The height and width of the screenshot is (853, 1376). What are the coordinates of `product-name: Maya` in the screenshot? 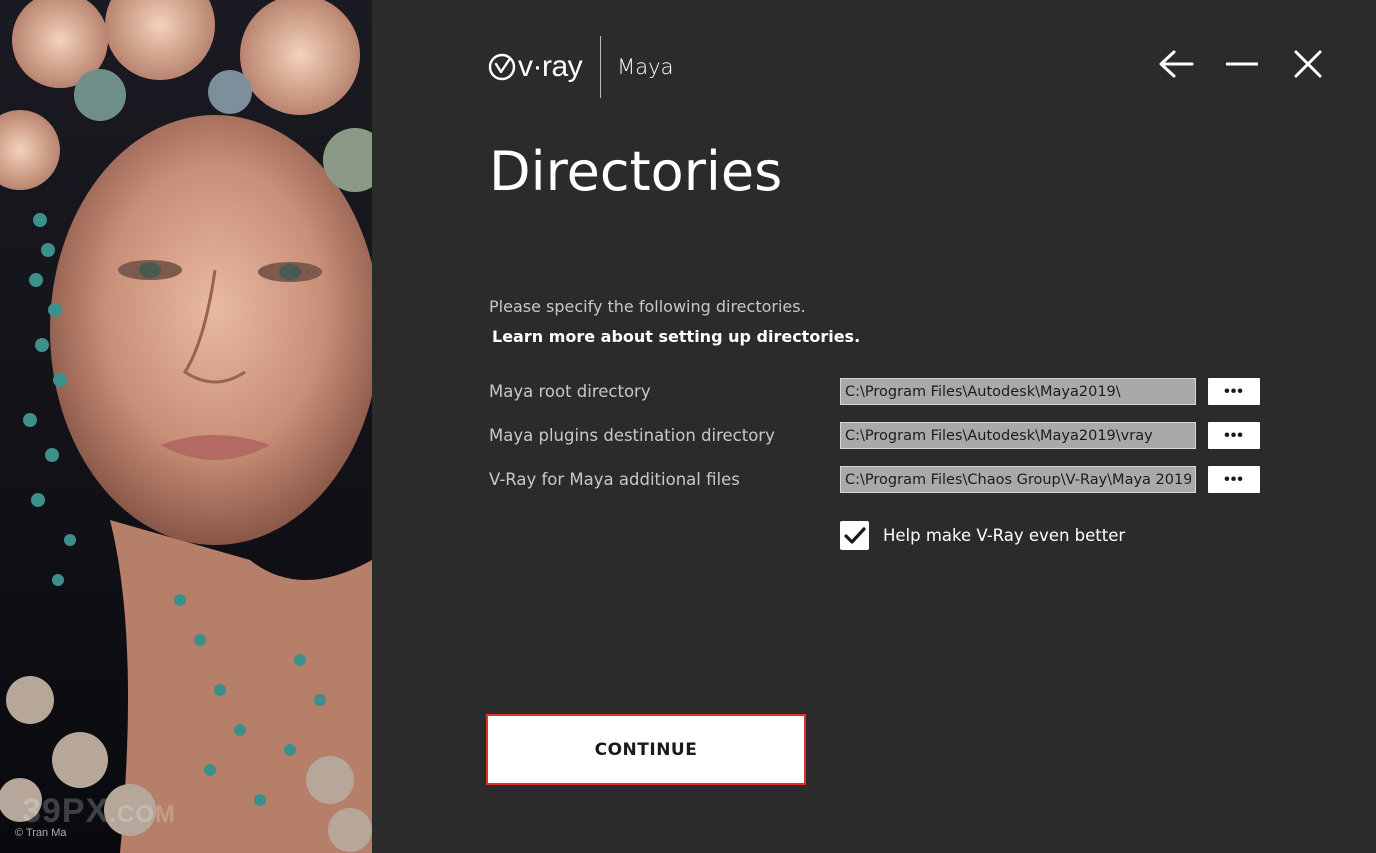 It's located at (645, 67).